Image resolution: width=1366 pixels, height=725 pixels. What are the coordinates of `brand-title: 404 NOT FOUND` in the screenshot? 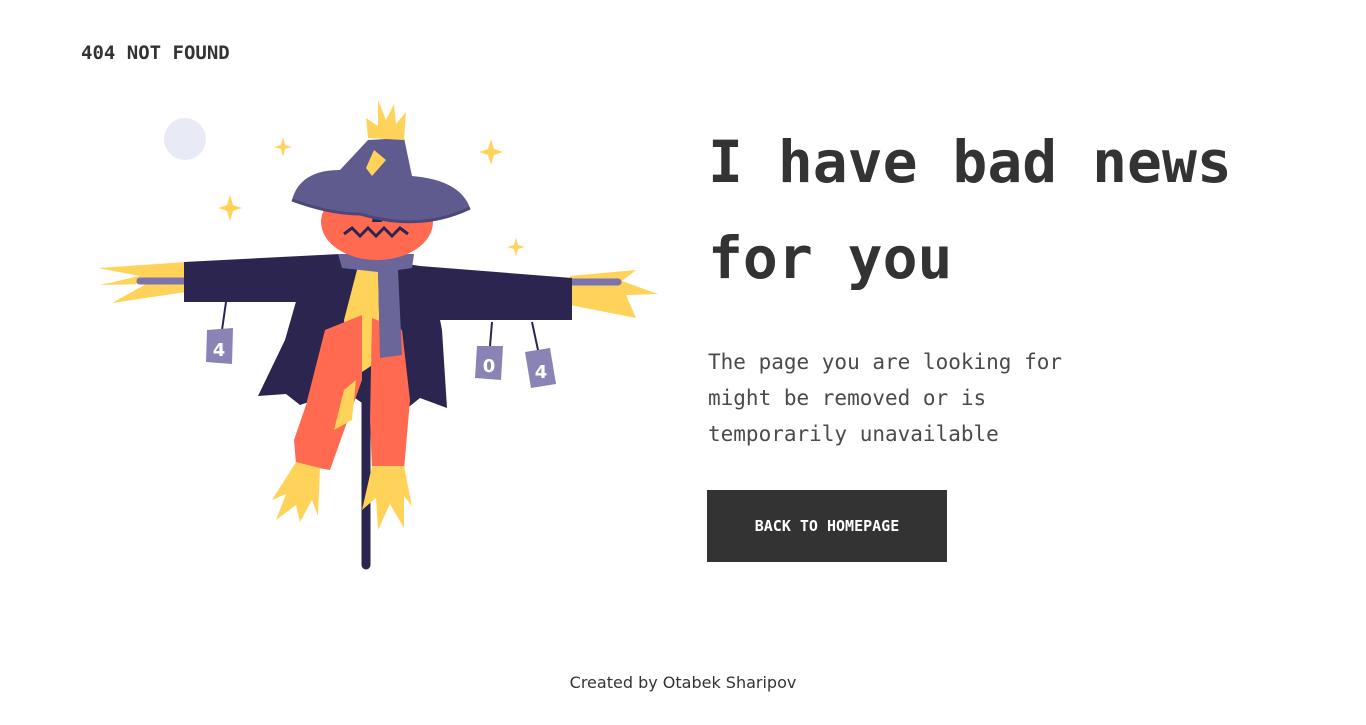 It's located at (155, 53).